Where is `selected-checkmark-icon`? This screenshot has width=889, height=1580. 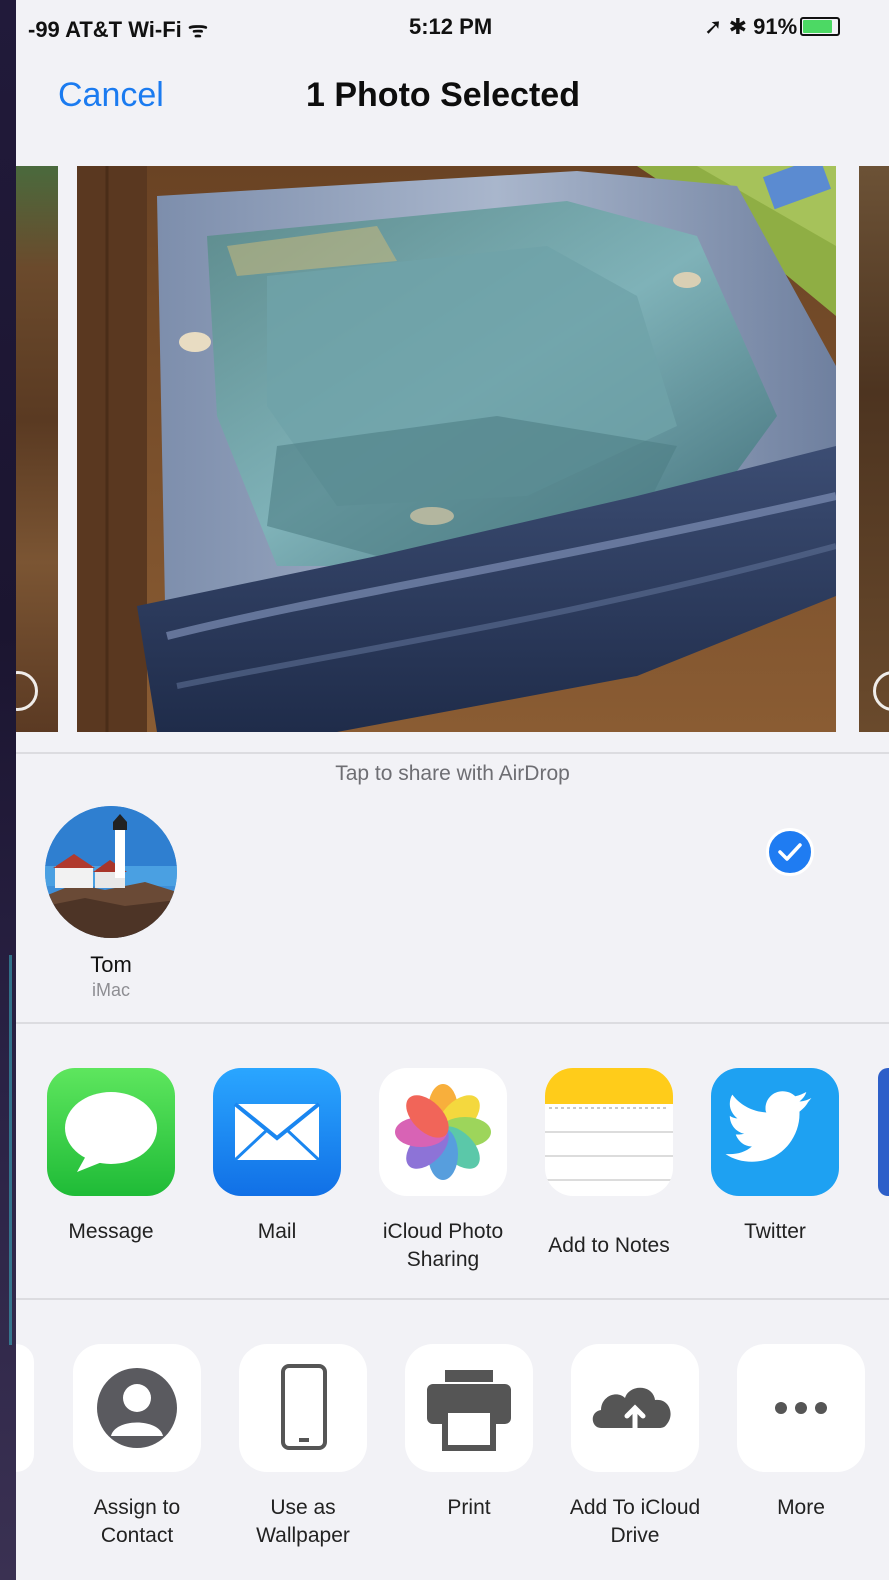
selected-checkmark-icon is located at coordinates (790, 852).